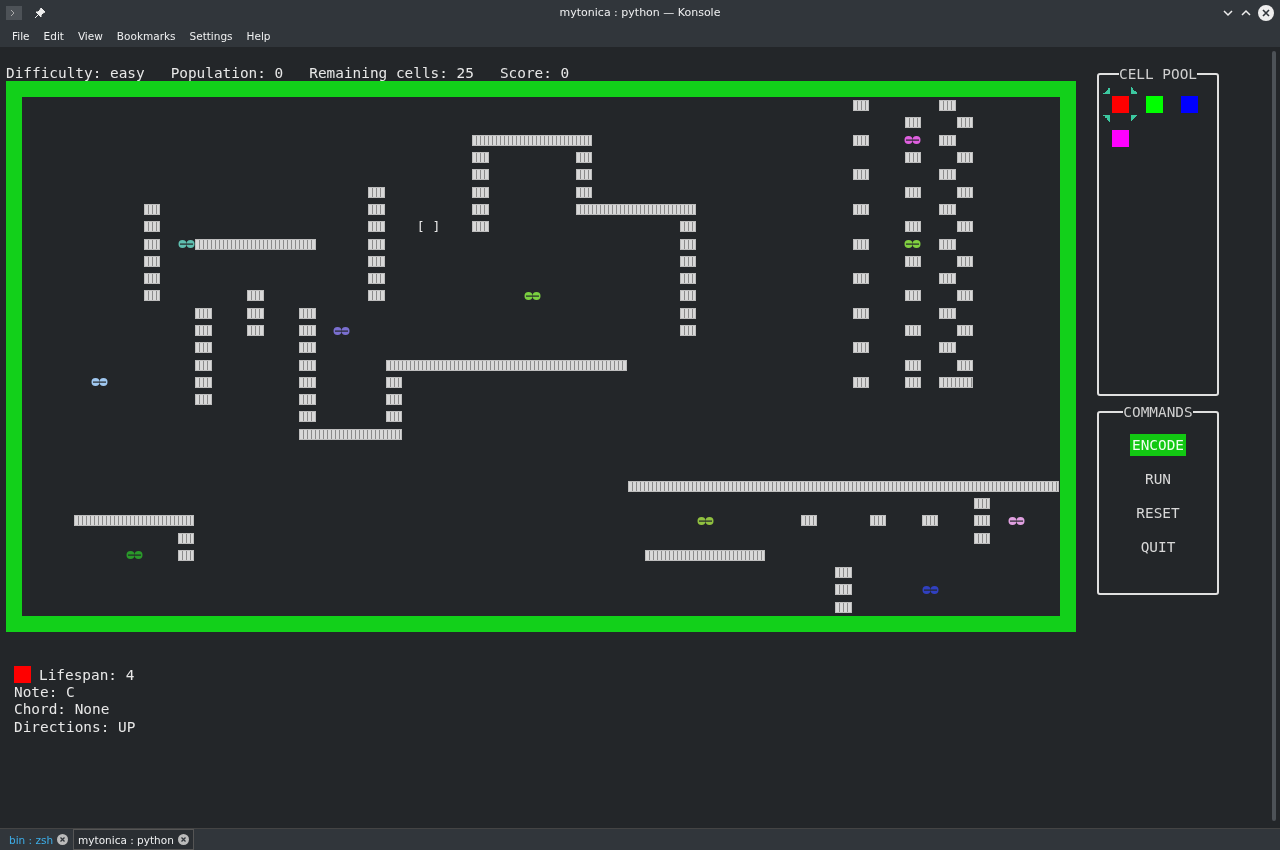 Image resolution: width=1280 pixels, height=850 pixels. Describe the element at coordinates (146, 36) in the screenshot. I see `menu-item: Bookmarks` at that location.